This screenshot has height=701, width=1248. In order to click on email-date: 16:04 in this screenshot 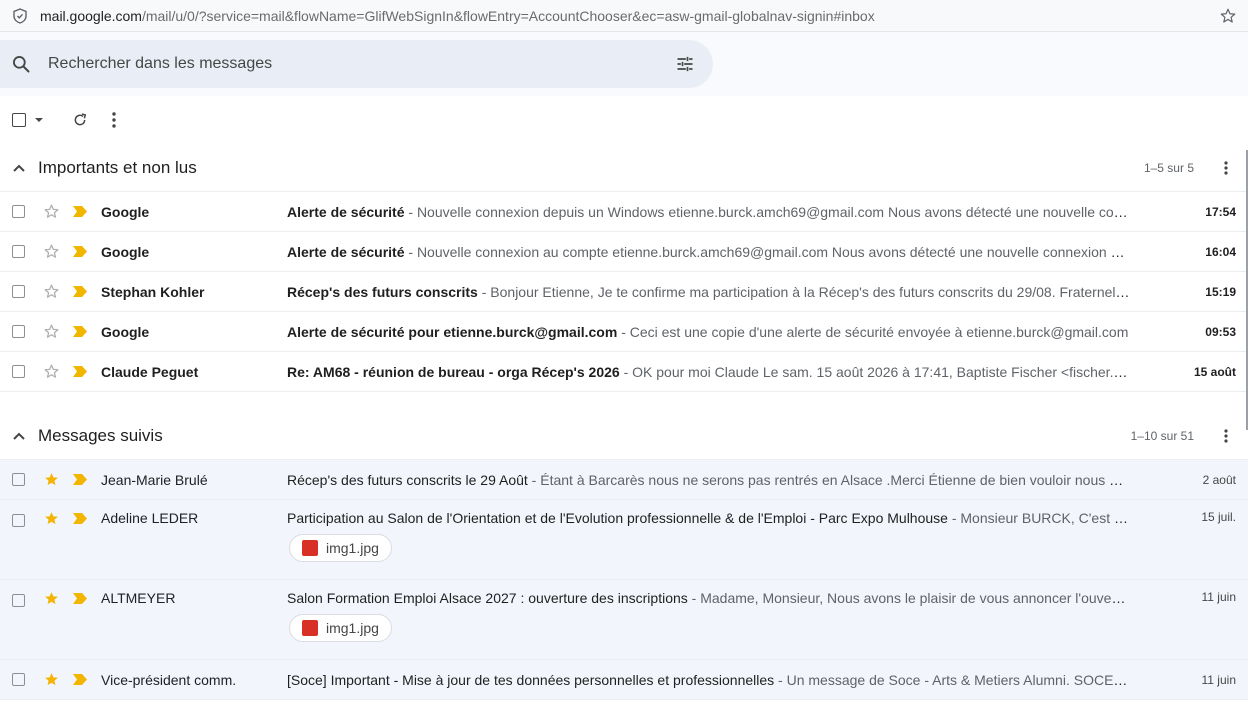, I will do `click(1220, 251)`.